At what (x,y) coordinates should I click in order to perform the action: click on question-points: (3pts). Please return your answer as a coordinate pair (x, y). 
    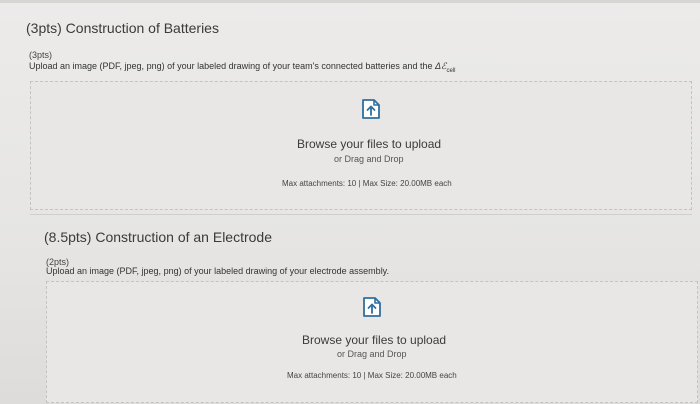
    Looking at the image, I should click on (41, 55).